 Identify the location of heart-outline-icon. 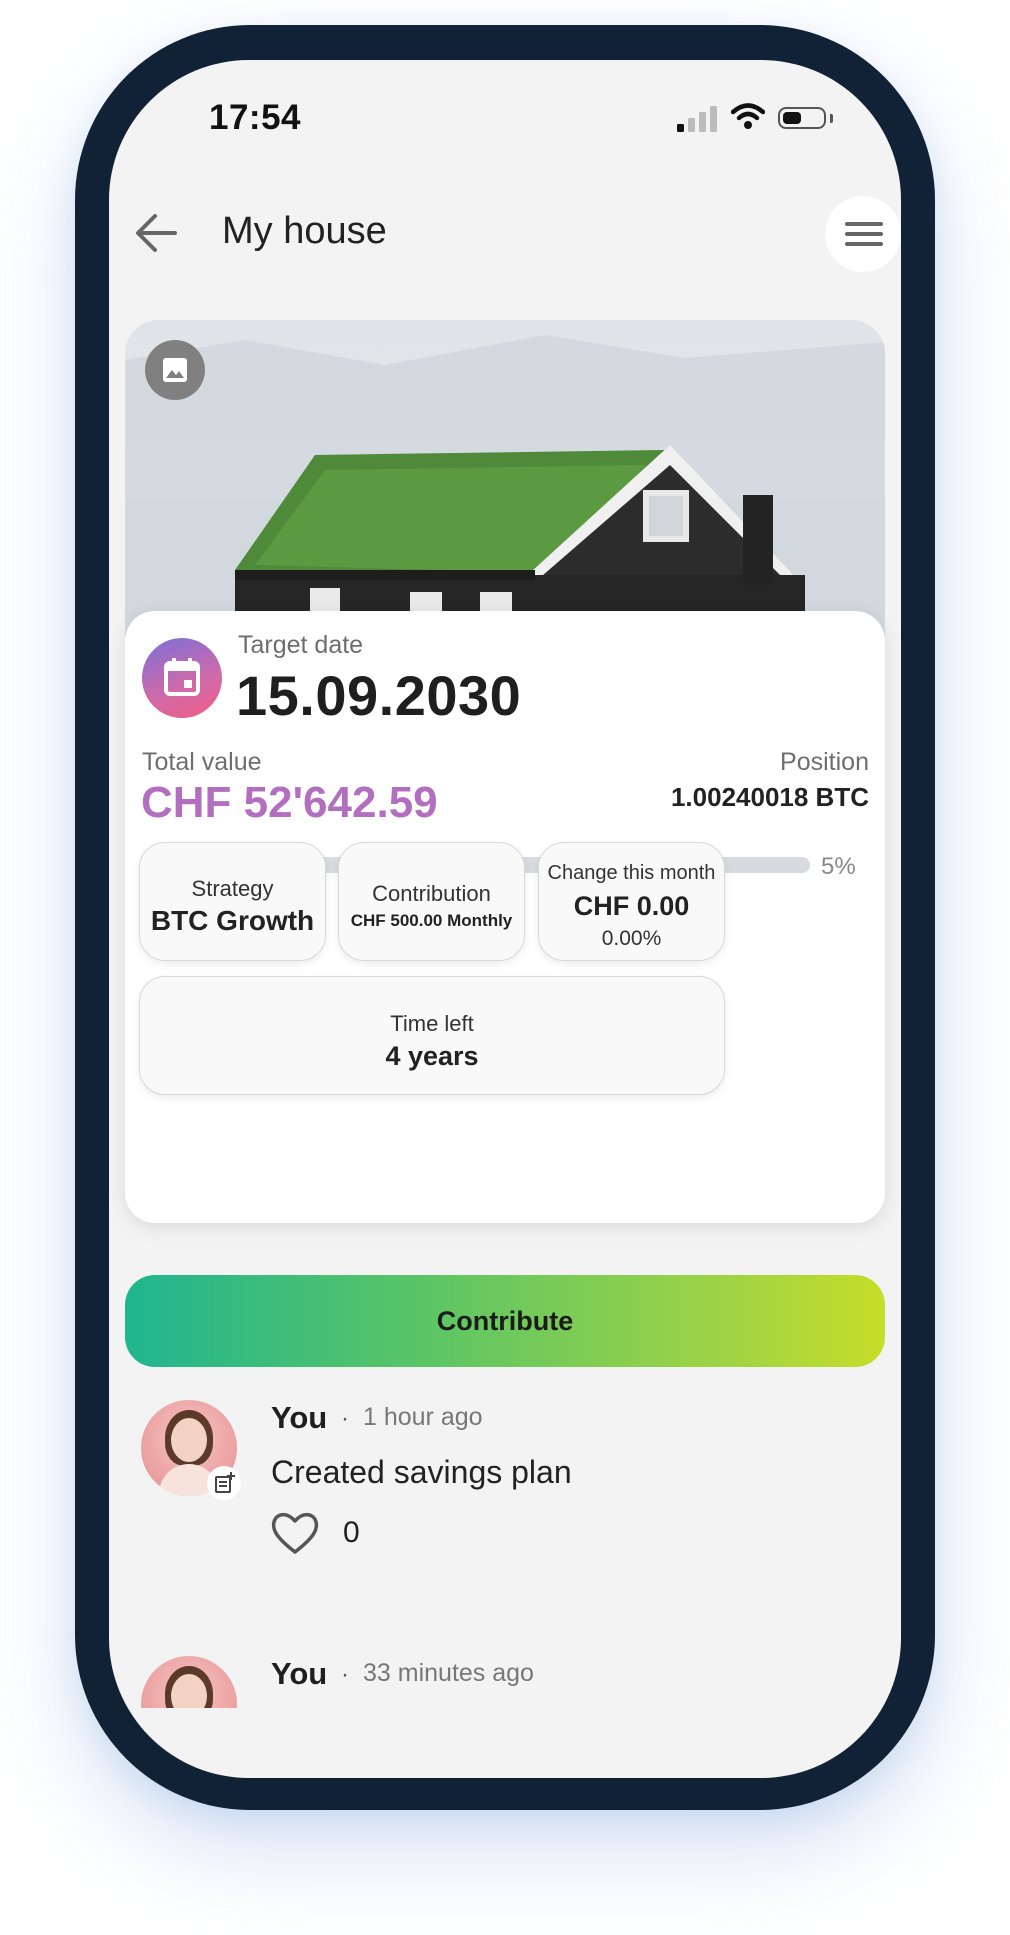
(295, 1532).